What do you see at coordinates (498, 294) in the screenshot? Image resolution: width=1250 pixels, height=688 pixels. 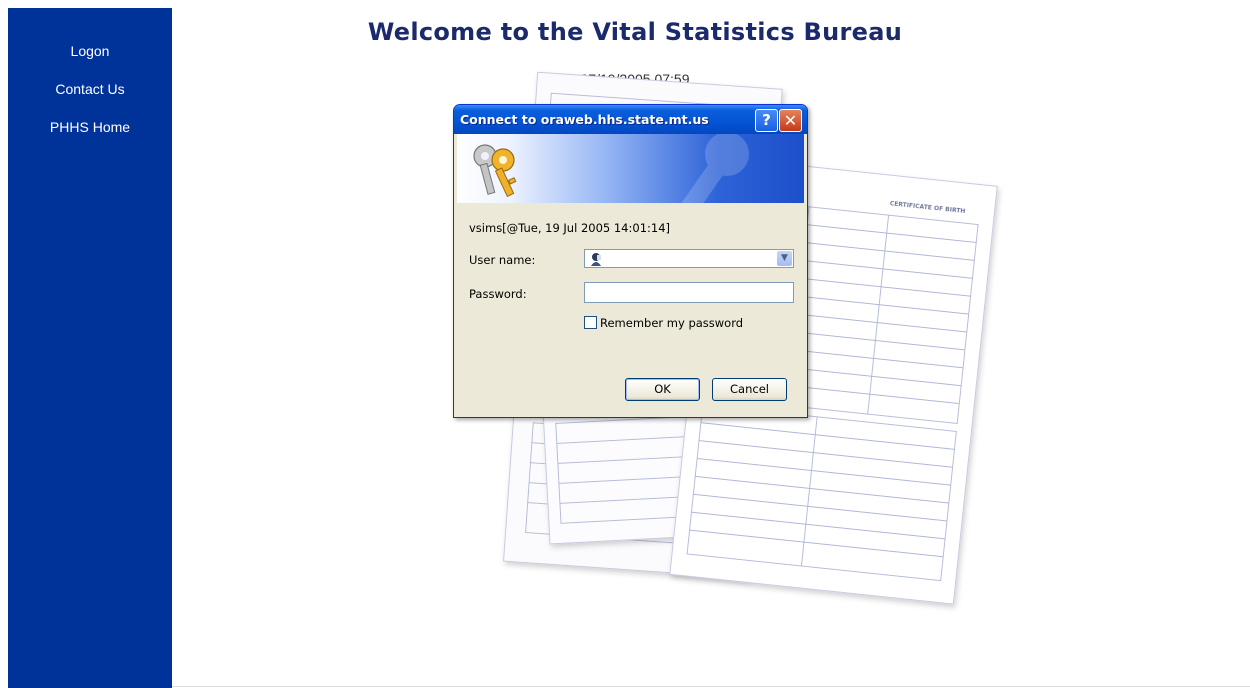 I see `password-label: Password:` at bounding box center [498, 294].